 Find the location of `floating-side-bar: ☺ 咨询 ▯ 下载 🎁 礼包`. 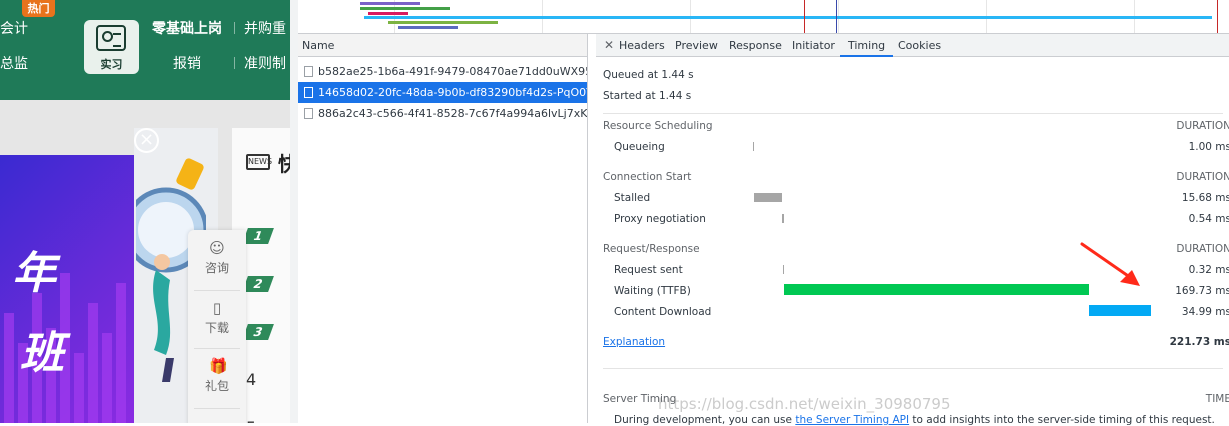

floating-side-bar: ☺ 咨询 ▯ 下载 🎁 礼包 is located at coordinates (217, 326).